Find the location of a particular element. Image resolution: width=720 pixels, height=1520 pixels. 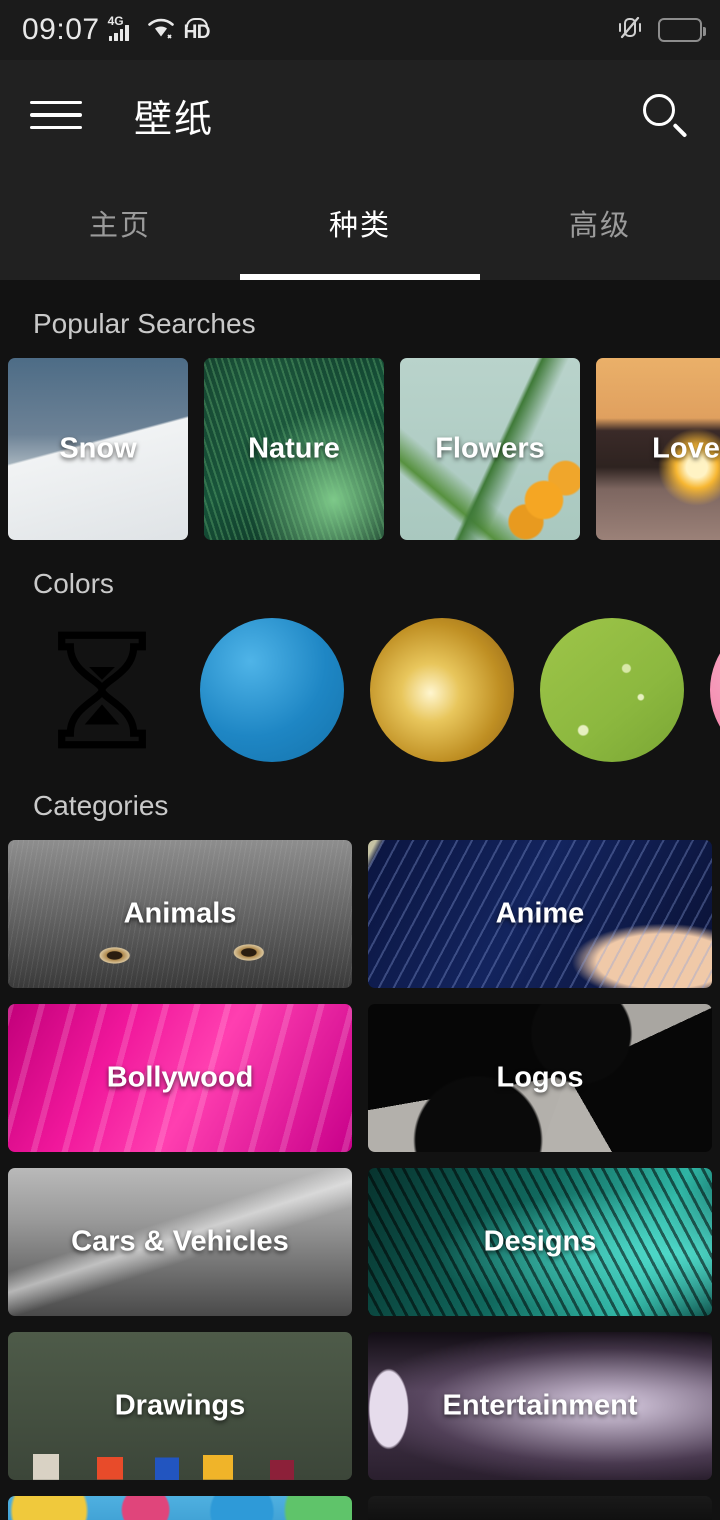

popular-card-flowers: Flowers is located at coordinates (490, 449).